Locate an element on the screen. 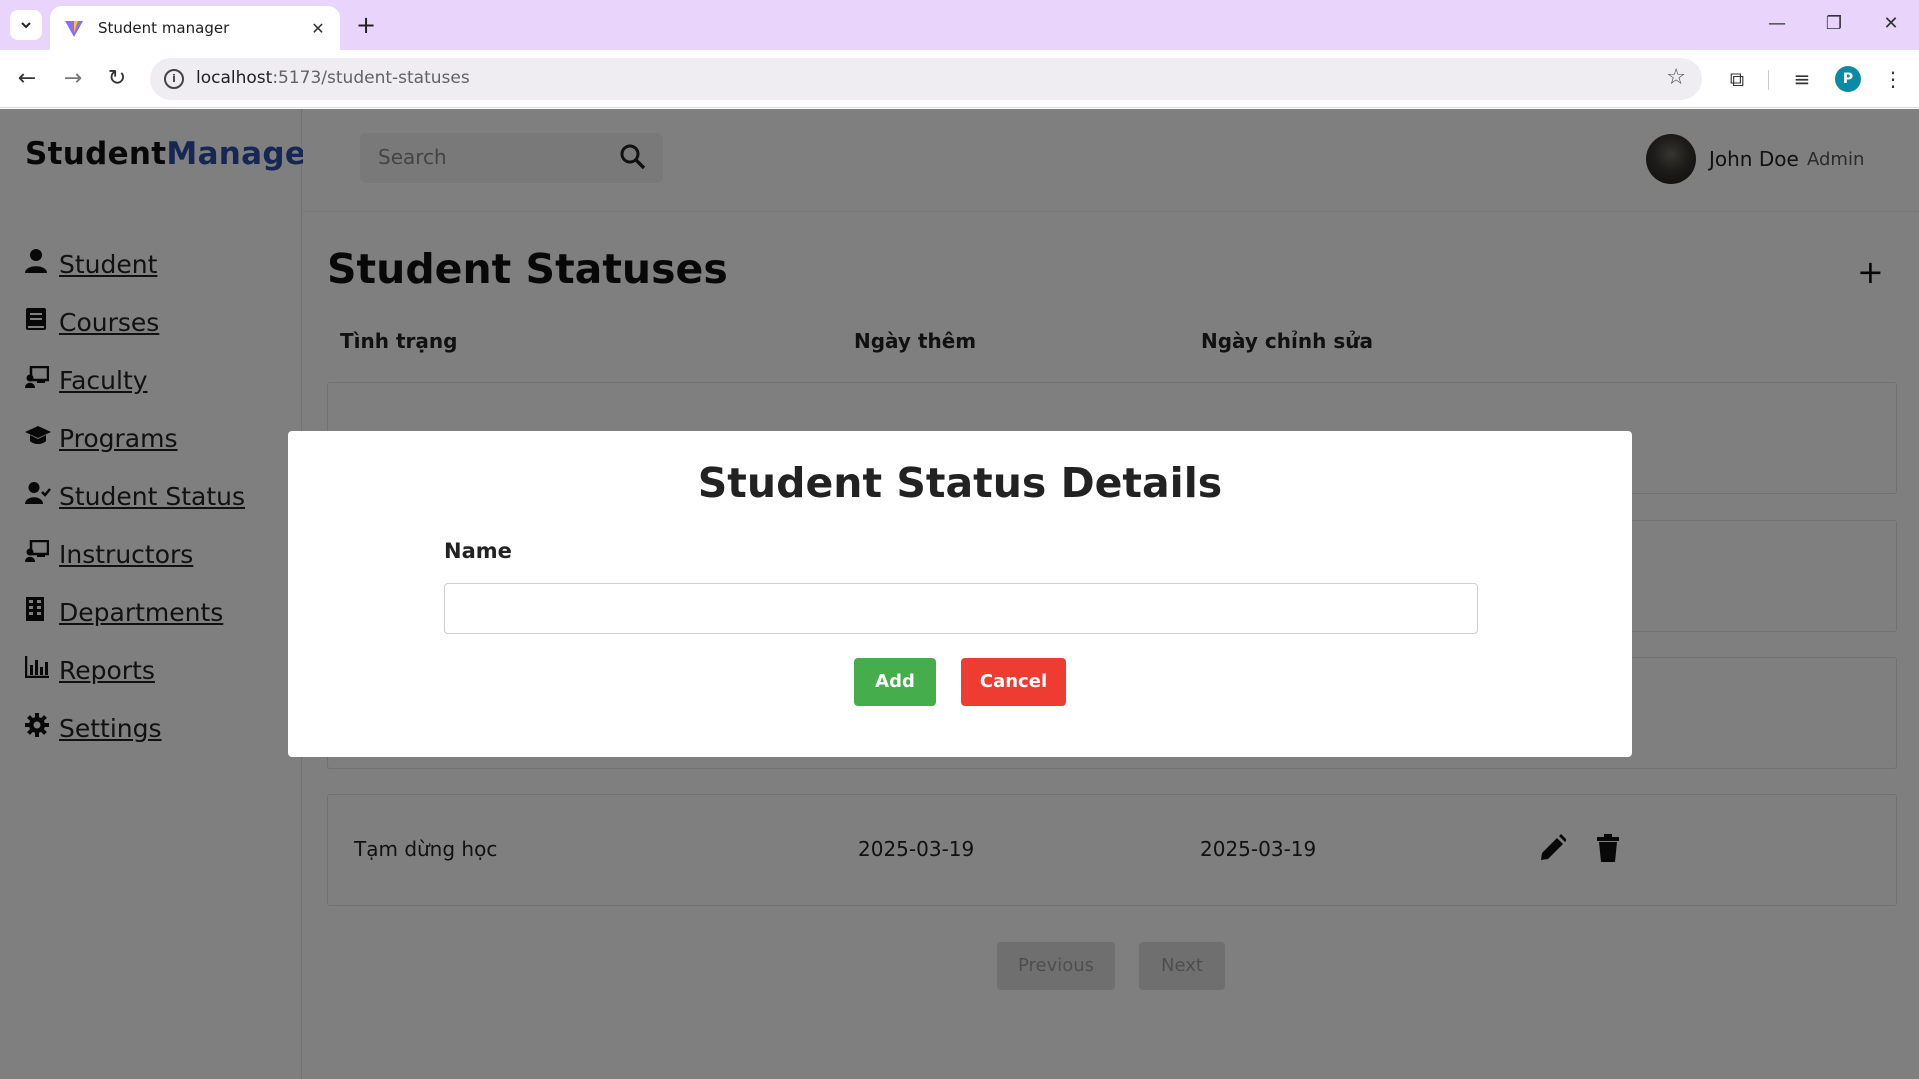 Image resolution: width=1919 pixels, height=1079 pixels. back-icon: ← is located at coordinates (27, 79).